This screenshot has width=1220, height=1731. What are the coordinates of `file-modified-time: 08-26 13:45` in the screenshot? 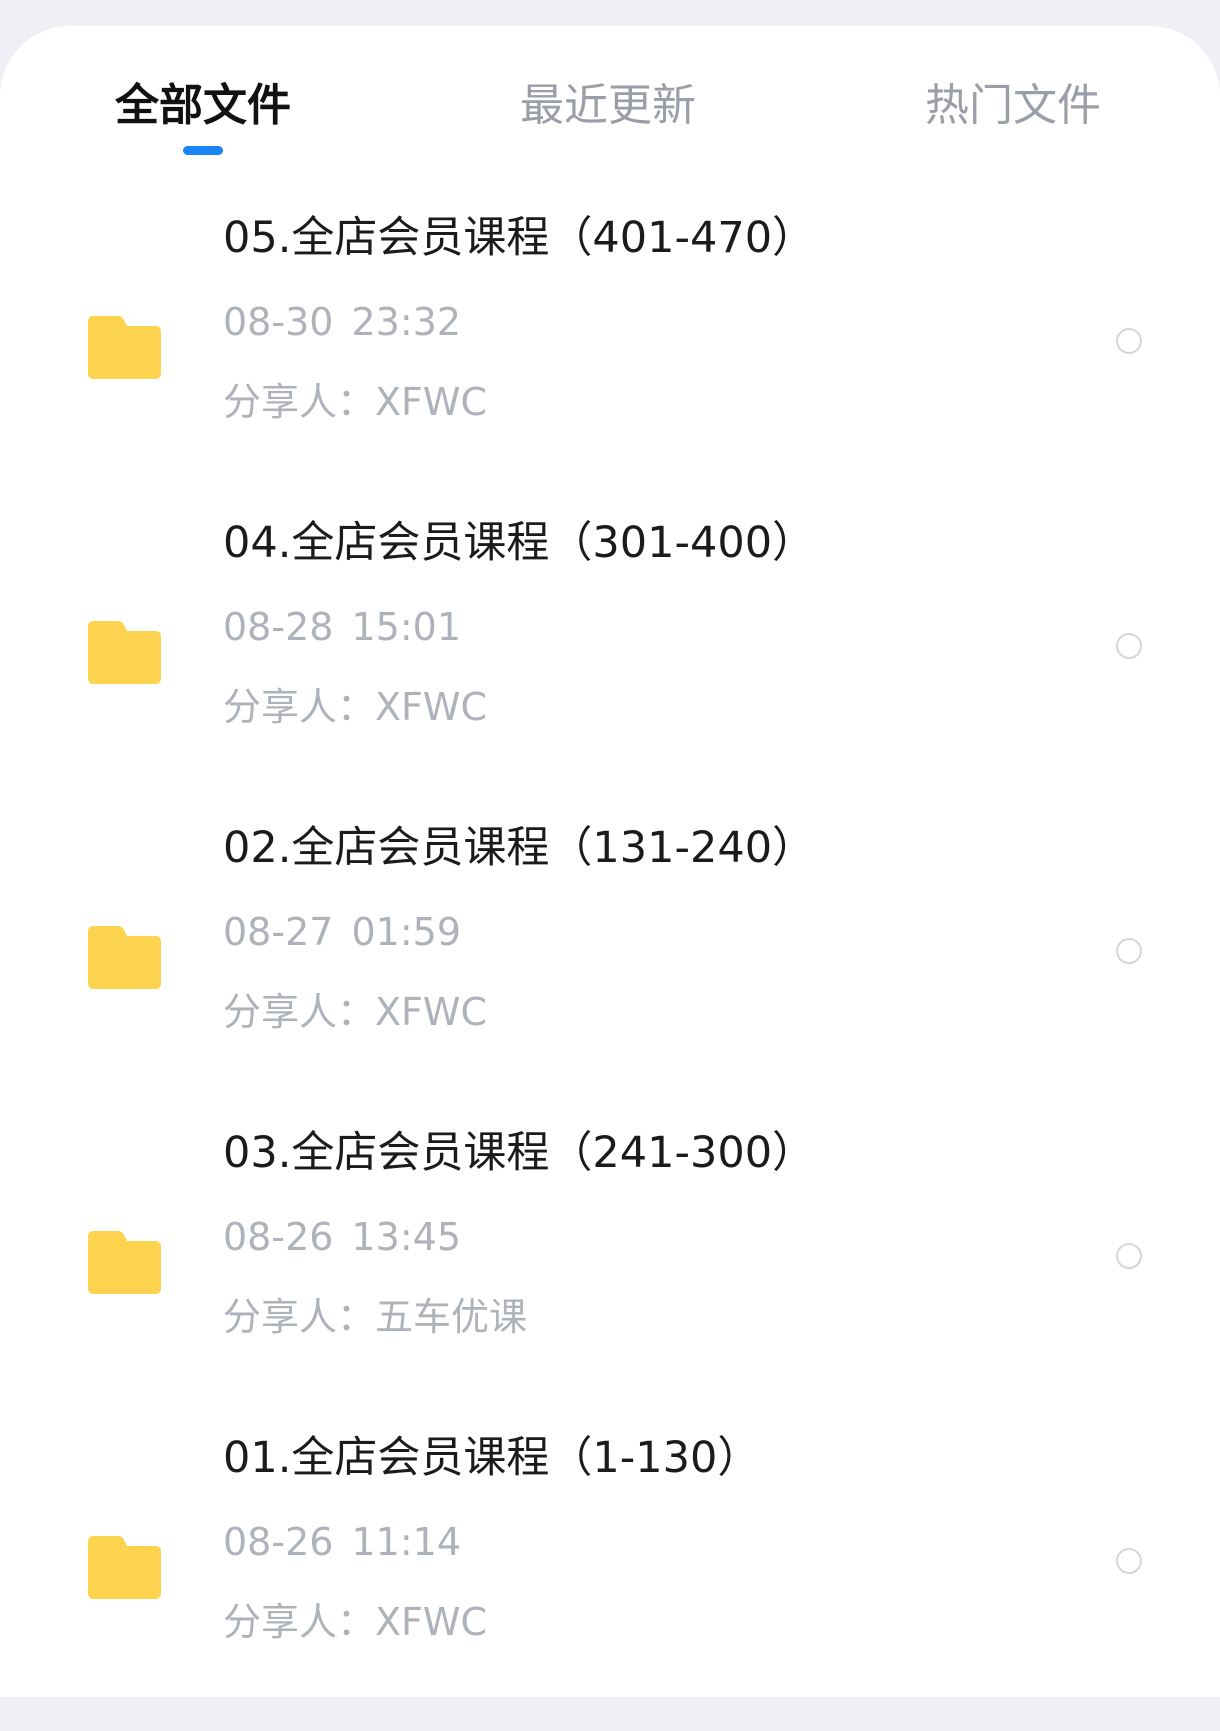 It's located at (342, 1237).